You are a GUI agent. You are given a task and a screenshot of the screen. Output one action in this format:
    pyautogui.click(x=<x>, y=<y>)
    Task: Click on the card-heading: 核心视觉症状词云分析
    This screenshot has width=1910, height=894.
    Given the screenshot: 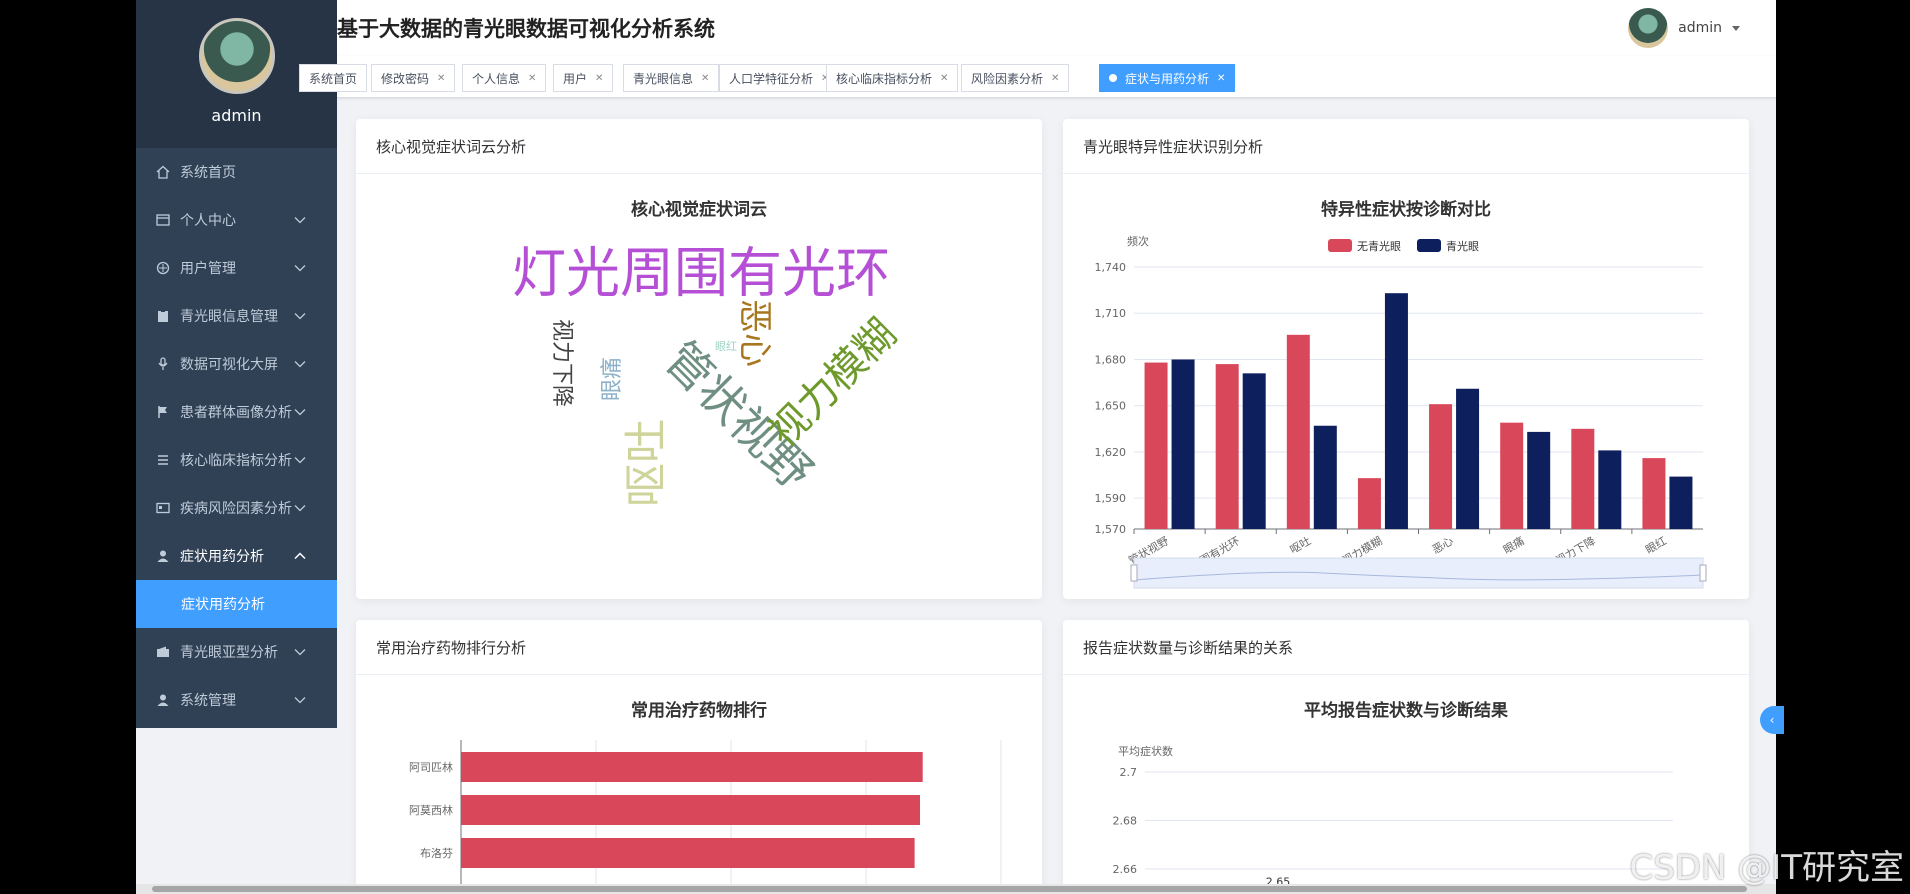 What is the action you would take?
    pyautogui.click(x=699, y=146)
    